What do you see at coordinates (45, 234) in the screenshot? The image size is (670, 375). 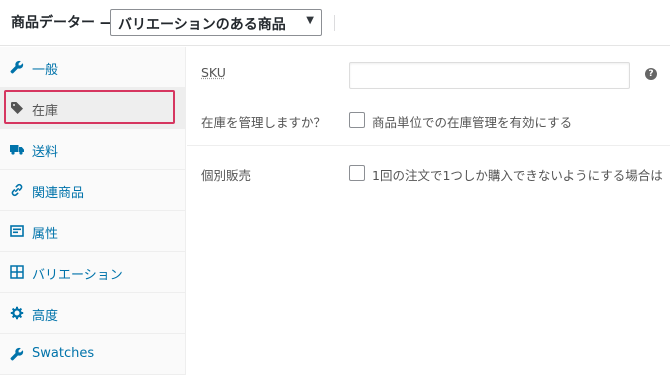 I see `tab-label: 属性` at bounding box center [45, 234].